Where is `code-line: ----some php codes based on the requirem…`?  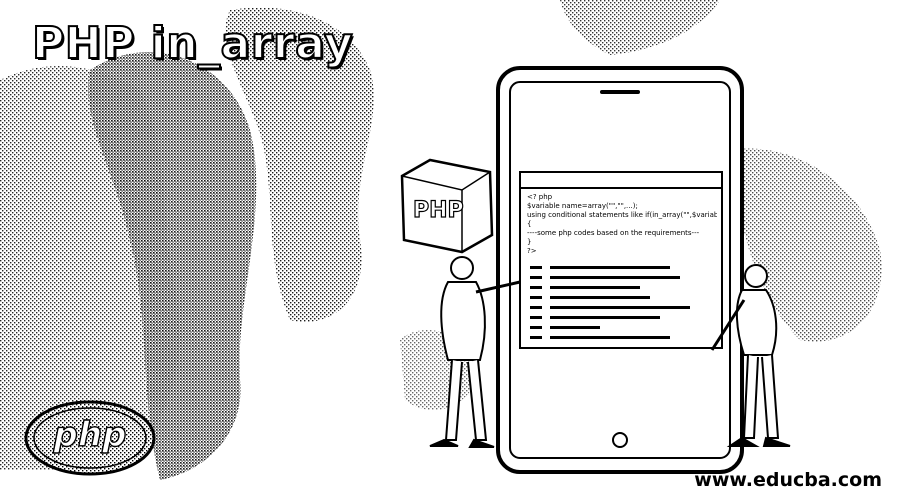
code-line: ----some php codes based on the requirem… is located at coordinates (613, 233).